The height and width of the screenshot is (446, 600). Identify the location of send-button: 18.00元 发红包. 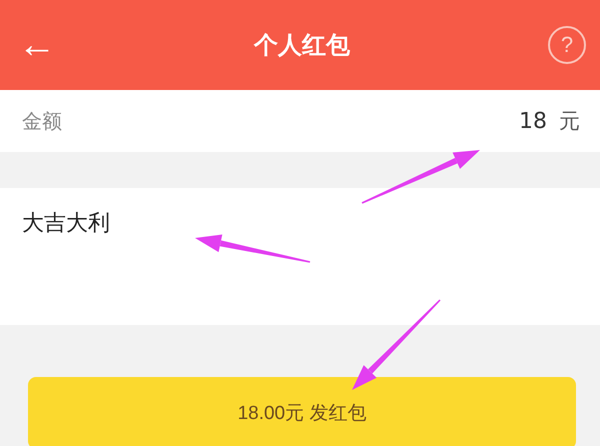
(302, 411).